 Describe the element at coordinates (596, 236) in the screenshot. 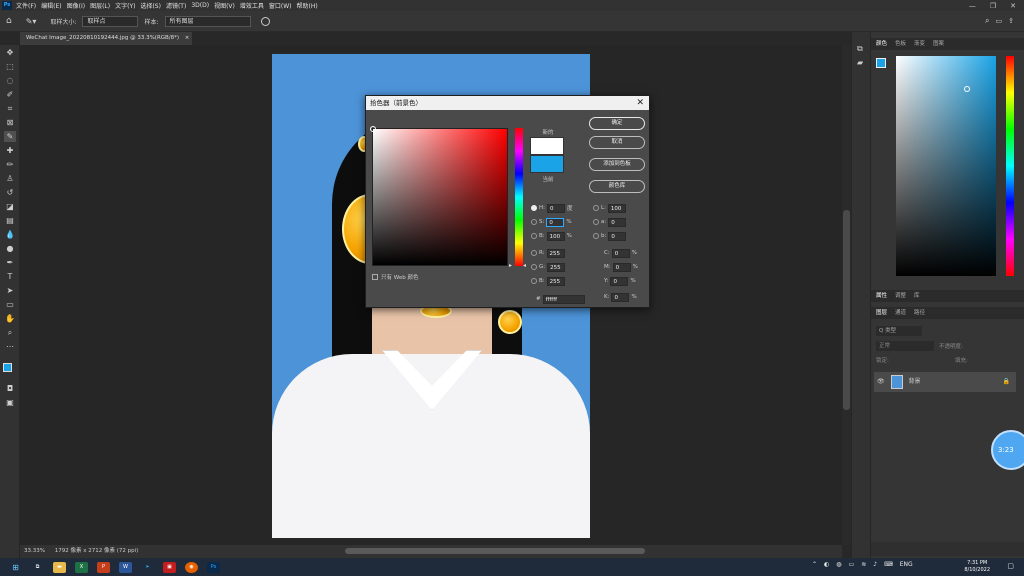

I see `radio-lab-b` at that location.